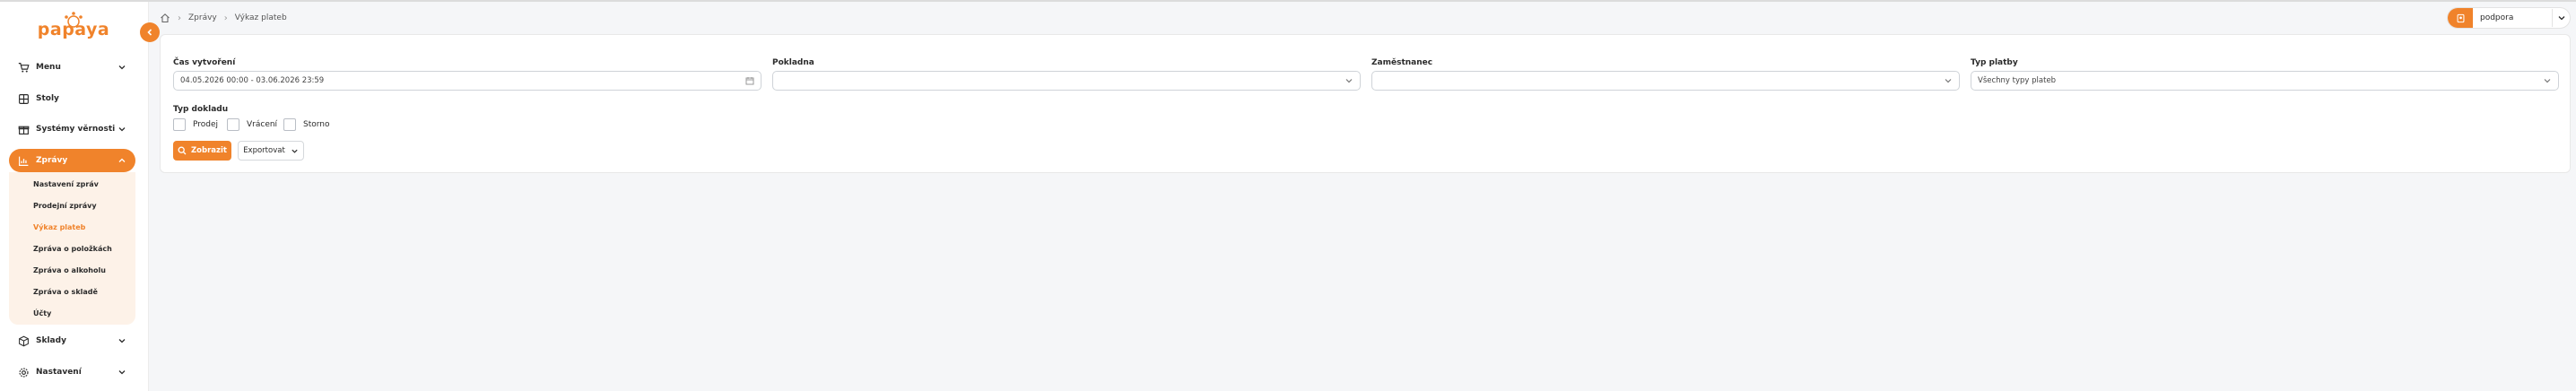 Image resolution: width=2576 pixels, height=391 pixels. I want to click on breadcrumb-item-reports: Zprávy, so click(202, 18).